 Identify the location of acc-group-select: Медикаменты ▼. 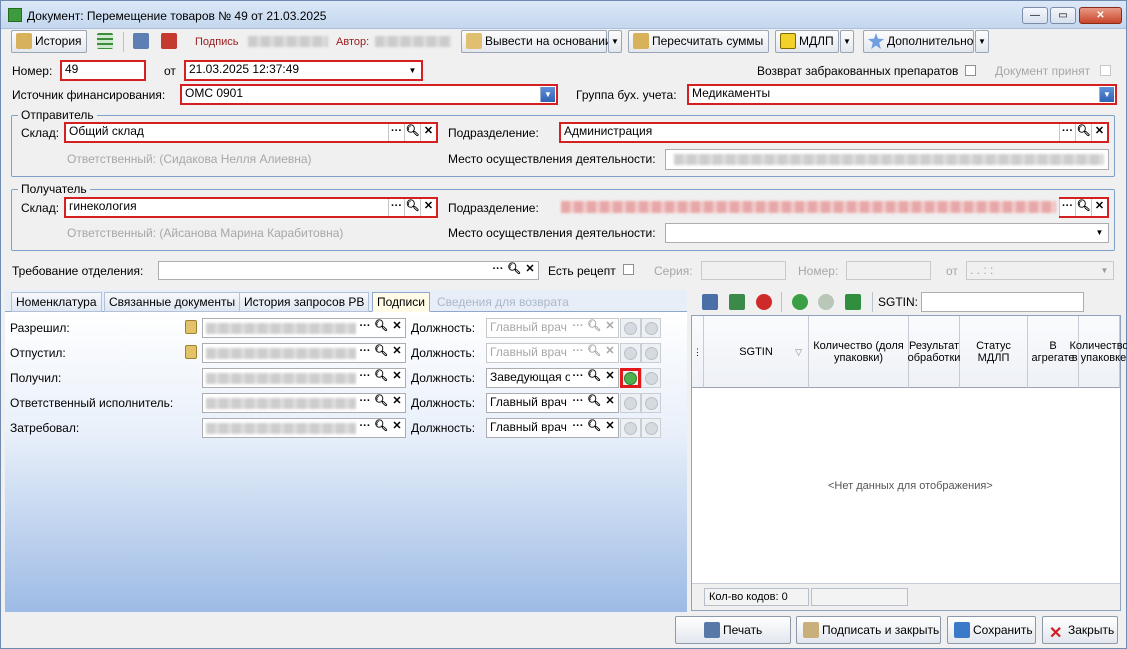
(902, 94).